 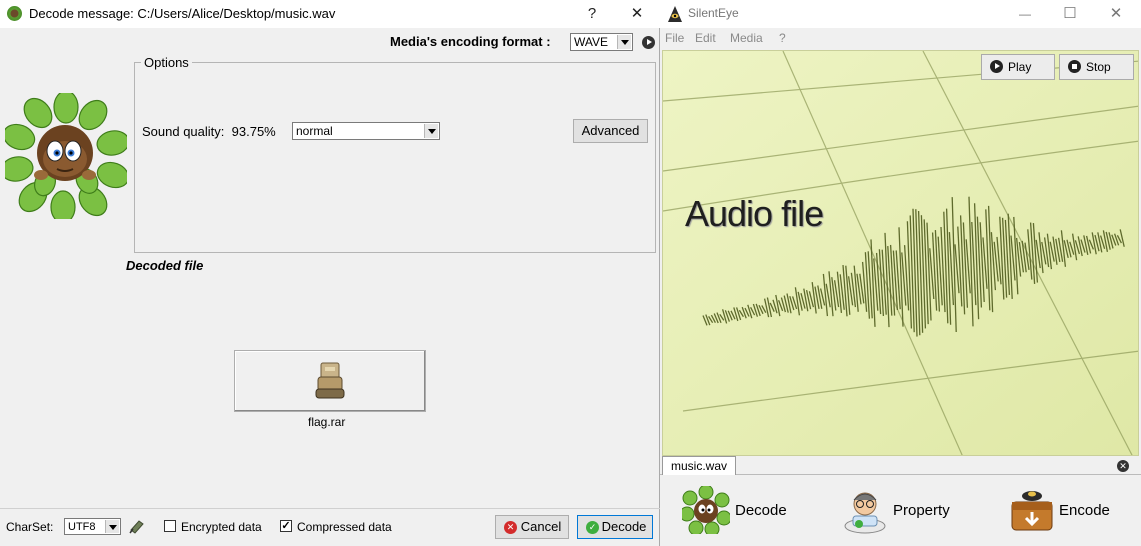 What do you see at coordinates (221, 527) in the screenshot?
I see `encrypted-data-label: Encrypted data` at bounding box center [221, 527].